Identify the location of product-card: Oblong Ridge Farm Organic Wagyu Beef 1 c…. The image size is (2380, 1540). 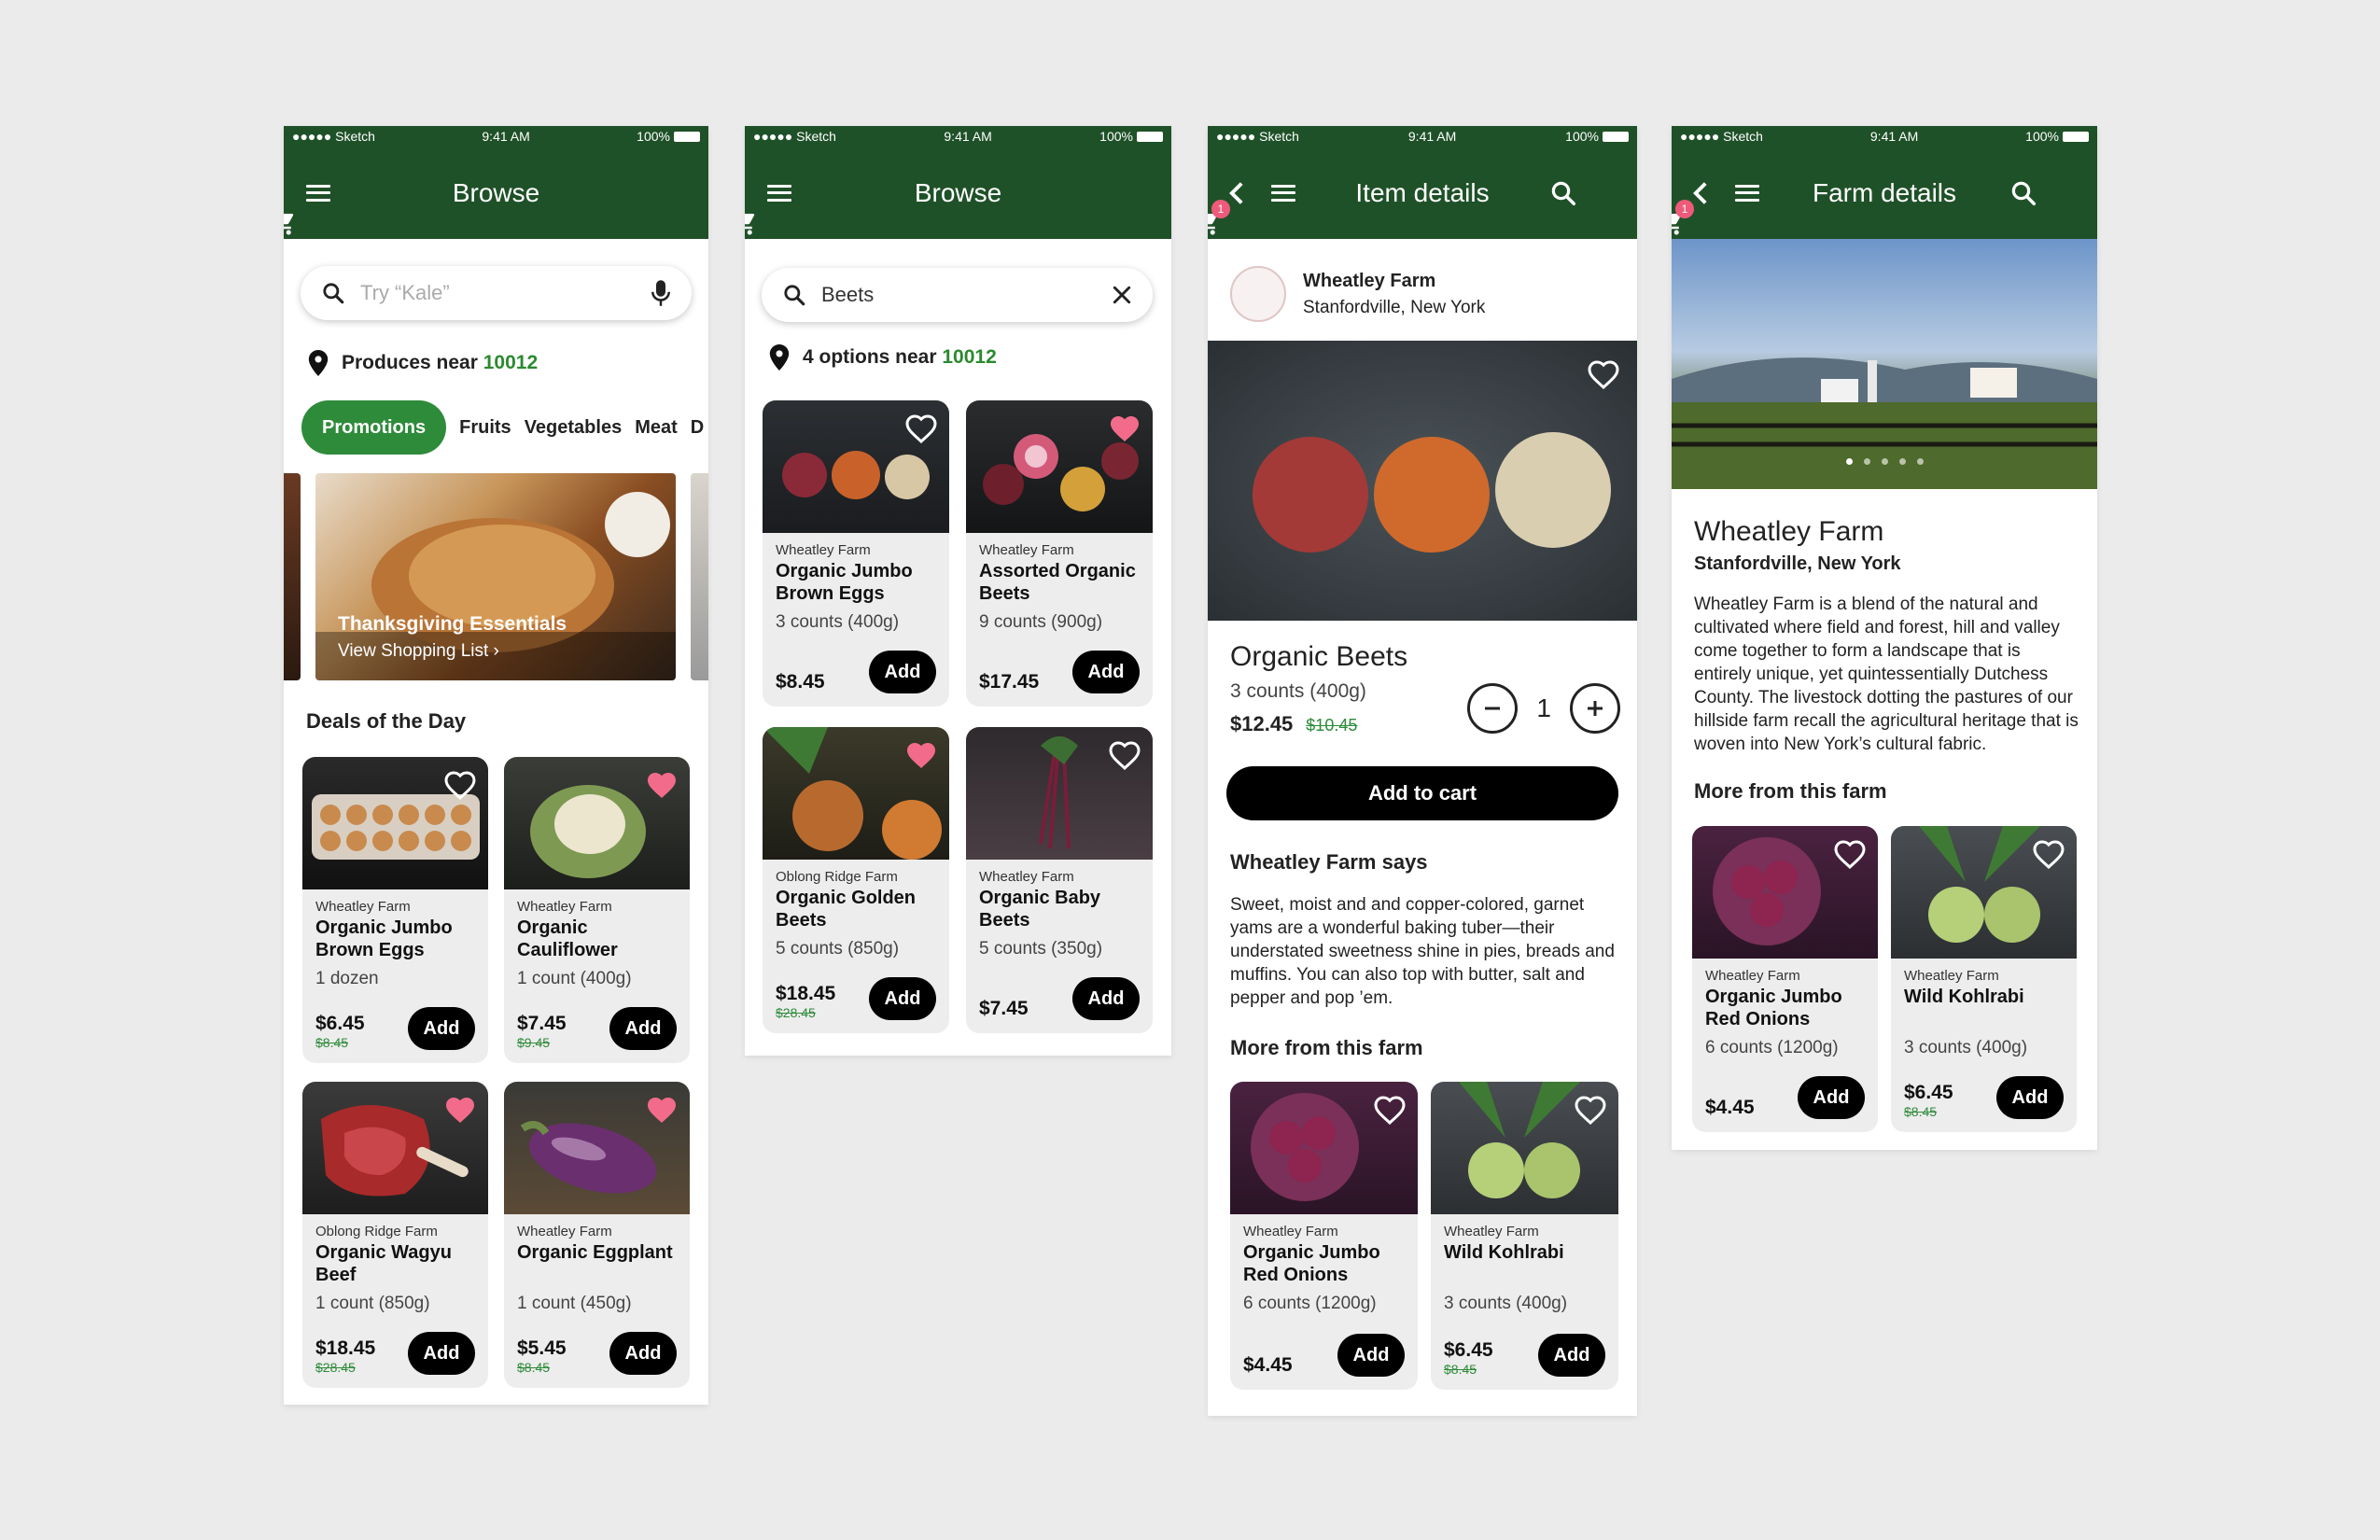
(395, 1235).